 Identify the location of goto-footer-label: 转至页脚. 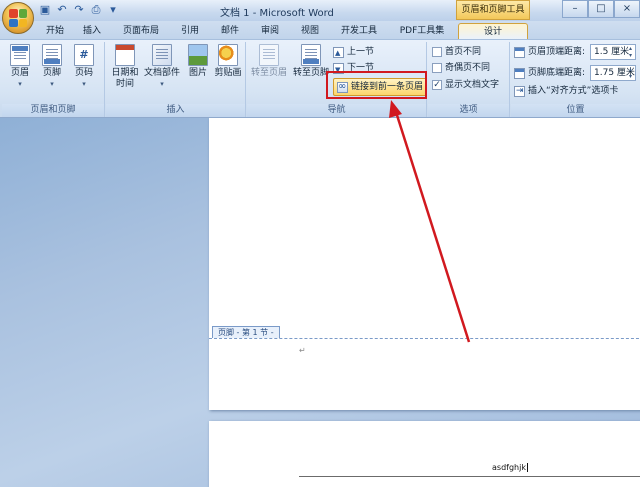
(310, 73).